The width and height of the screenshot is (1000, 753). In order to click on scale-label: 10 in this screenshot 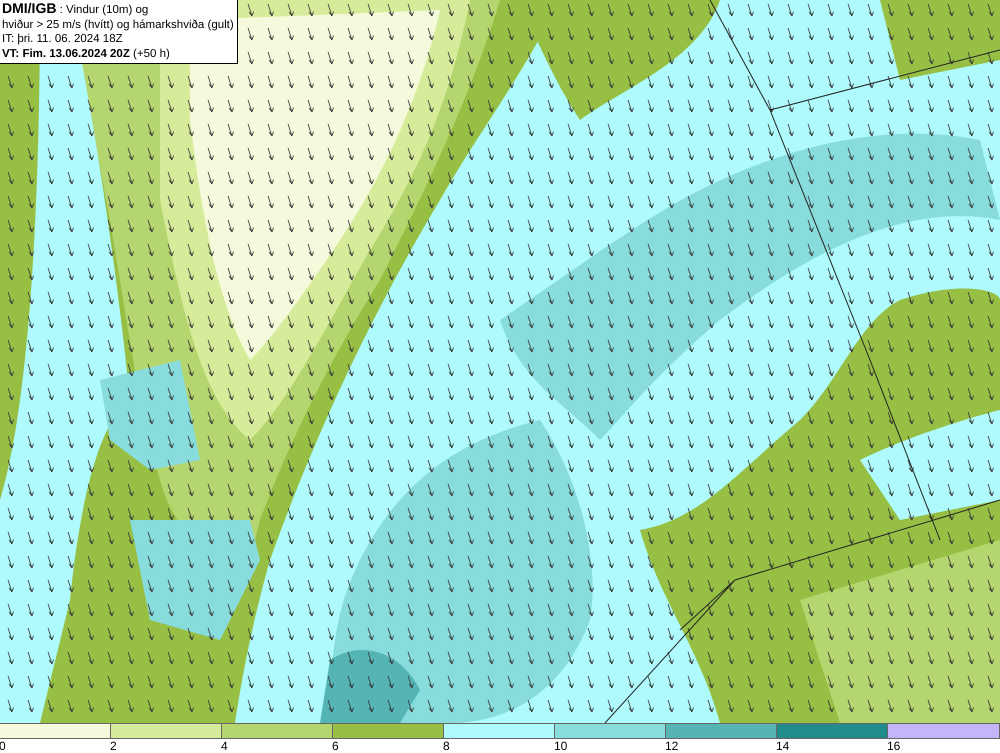, I will do `click(561, 746)`.